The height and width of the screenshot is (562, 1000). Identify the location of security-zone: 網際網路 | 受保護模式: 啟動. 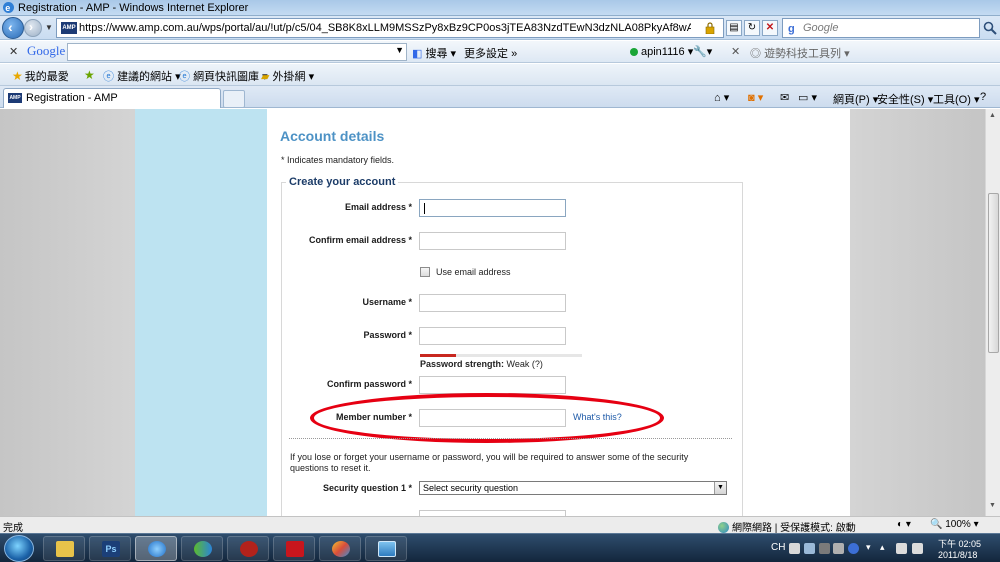
(787, 526).